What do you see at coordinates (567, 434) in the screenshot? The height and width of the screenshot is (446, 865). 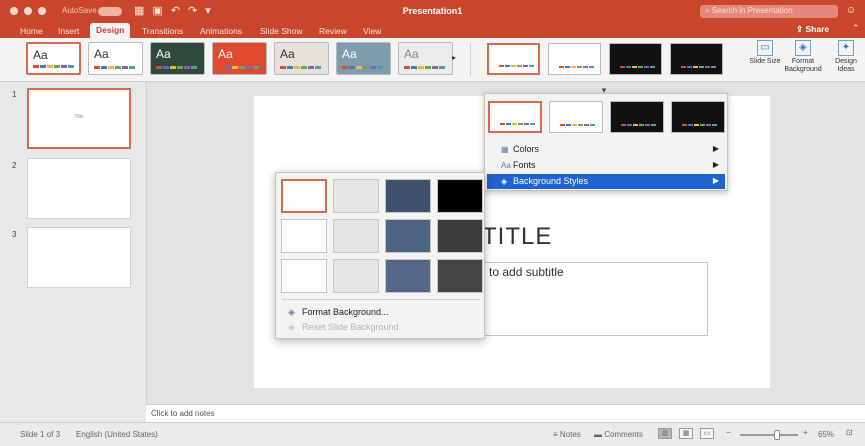 I see `notes-toggle: ≡ Notes` at bounding box center [567, 434].